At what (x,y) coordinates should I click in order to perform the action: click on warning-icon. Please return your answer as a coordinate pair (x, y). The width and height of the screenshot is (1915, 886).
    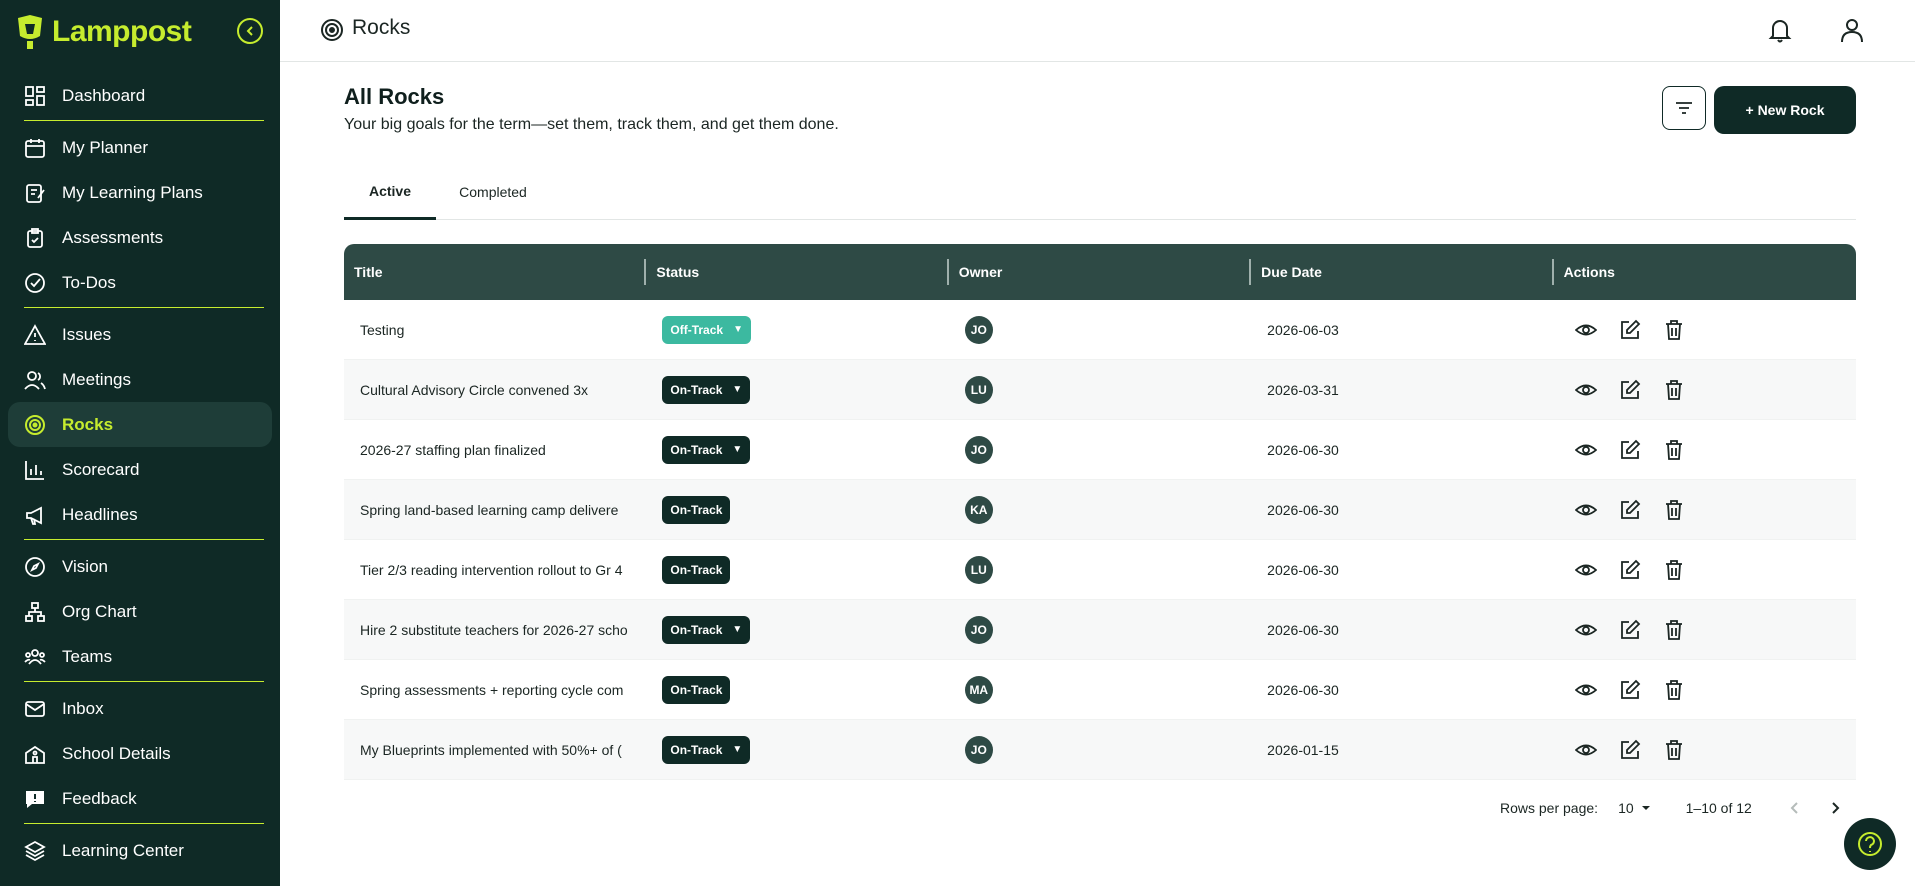
    Looking at the image, I should click on (35, 334).